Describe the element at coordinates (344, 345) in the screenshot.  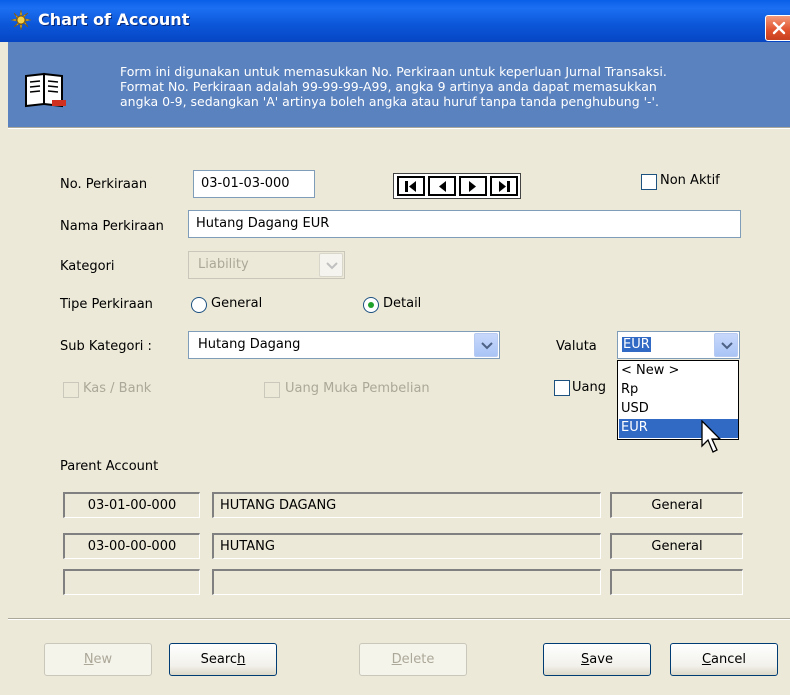
I see `sub-kategori-select: Hutang Dagang` at that location.